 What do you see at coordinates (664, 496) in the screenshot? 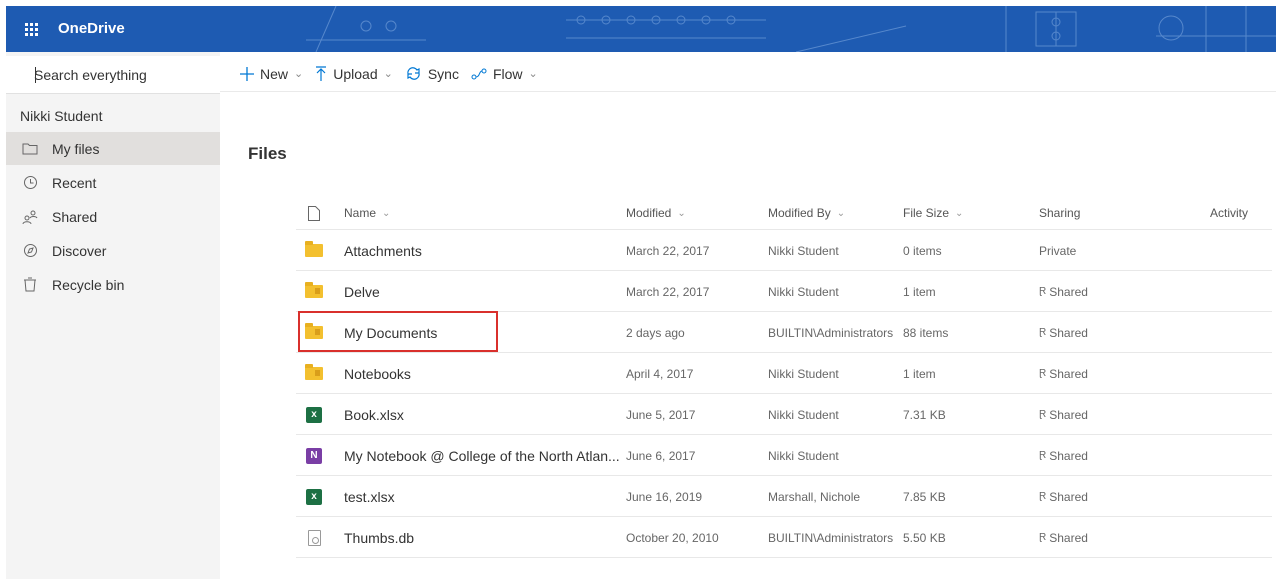
I see `modified-date: June 16, 2019` at bounding box center [664, 496].